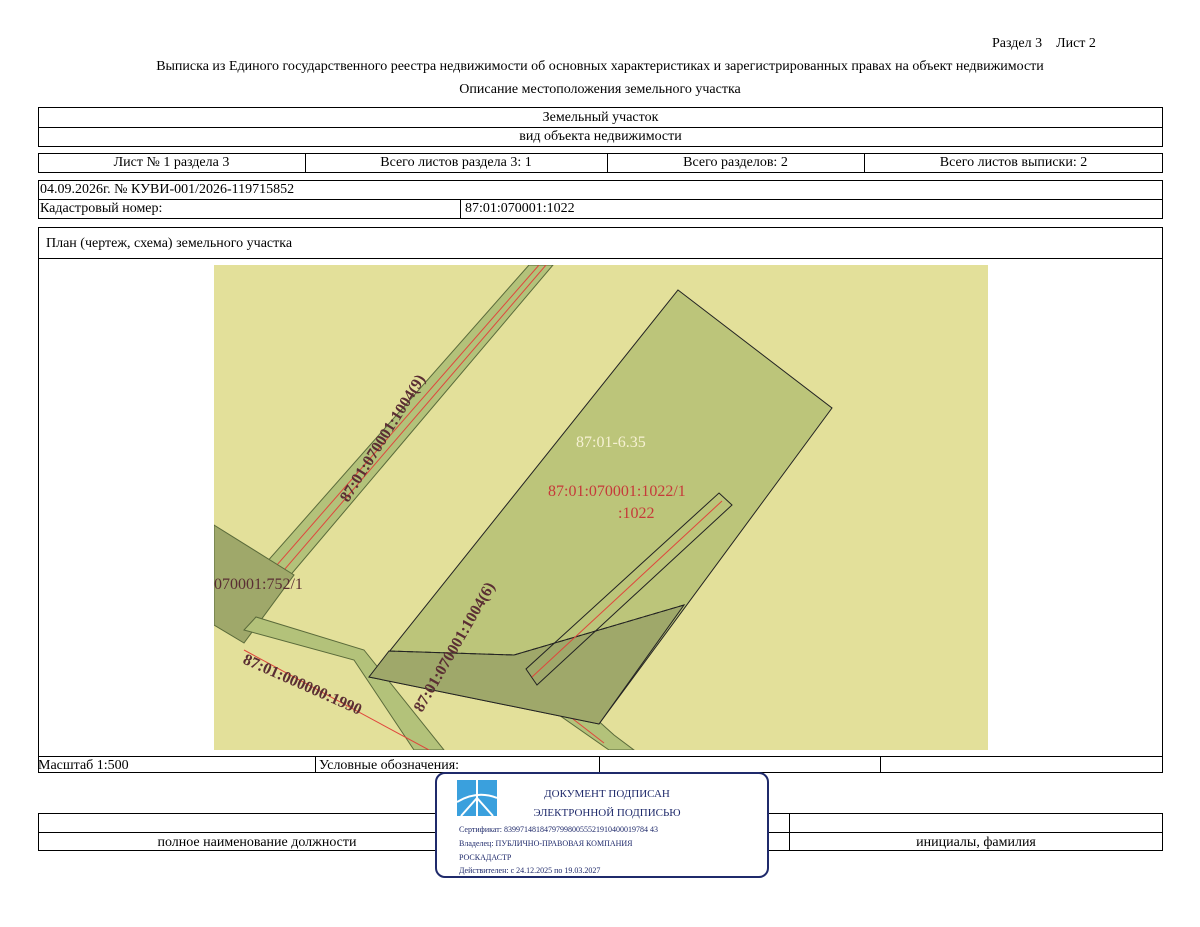 This screenshot has width=1200, height=927. What do you see at coordinates (530, 870) in the screenshot?
I see `stamp-validity: Действителен: с 24.12.2025 по 19.03.2027` at bounding box center [530, 870].